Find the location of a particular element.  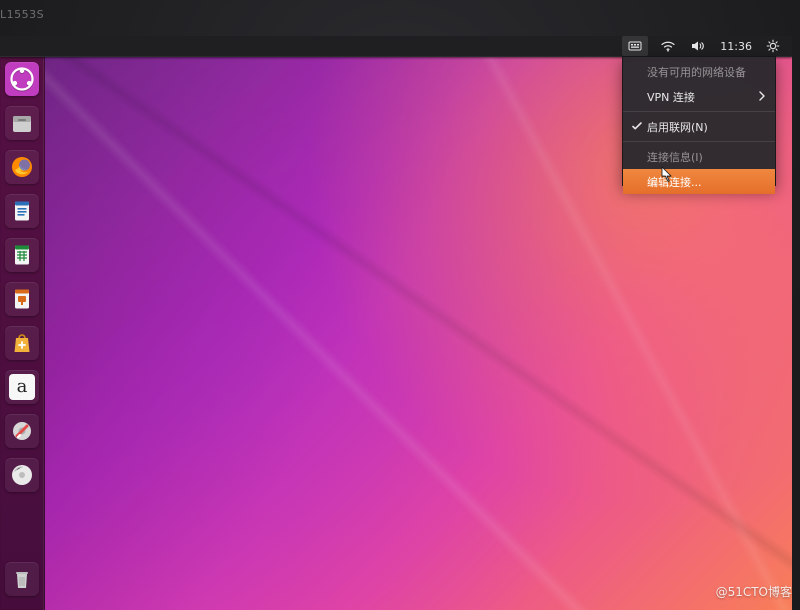

menu-item-label: 没有可用的网络设备 is located at coordinates (696, 72).